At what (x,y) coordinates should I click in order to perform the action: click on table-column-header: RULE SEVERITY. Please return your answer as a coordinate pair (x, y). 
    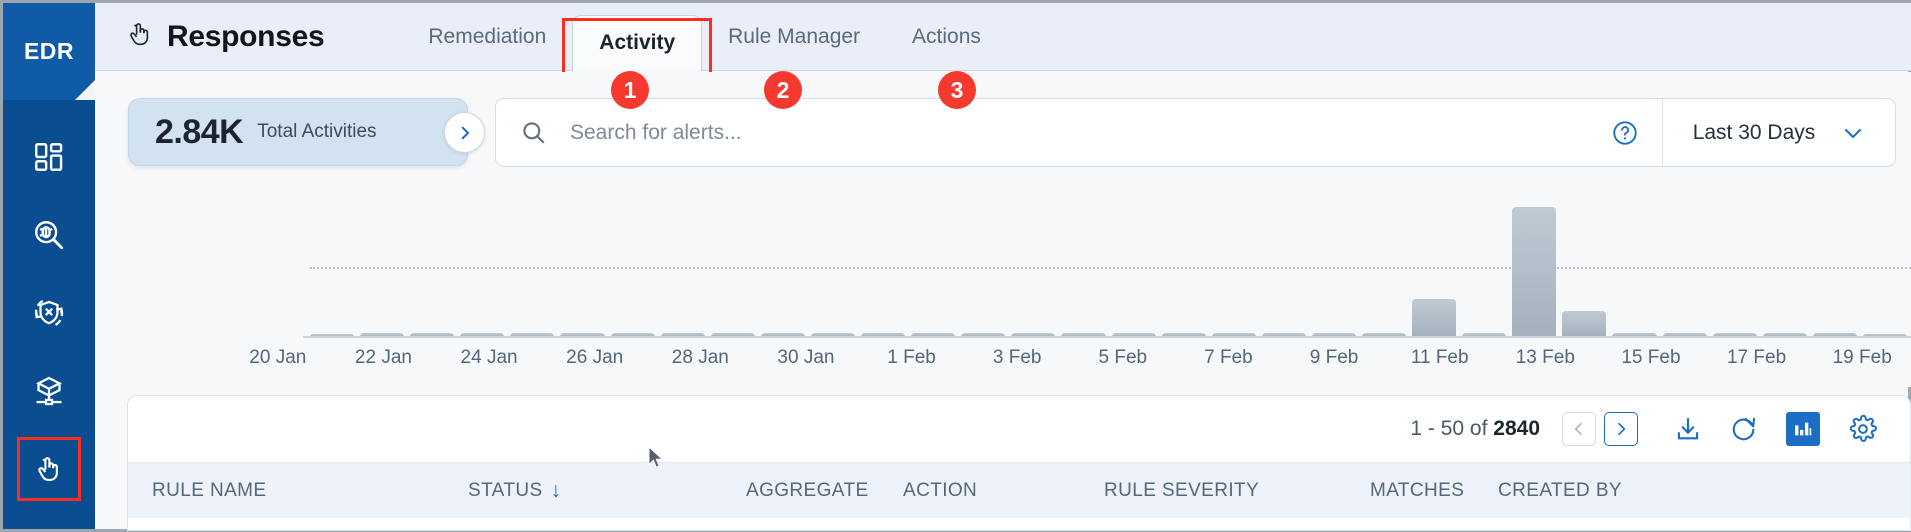
    Looking at the image, I should click on (1181, 491).